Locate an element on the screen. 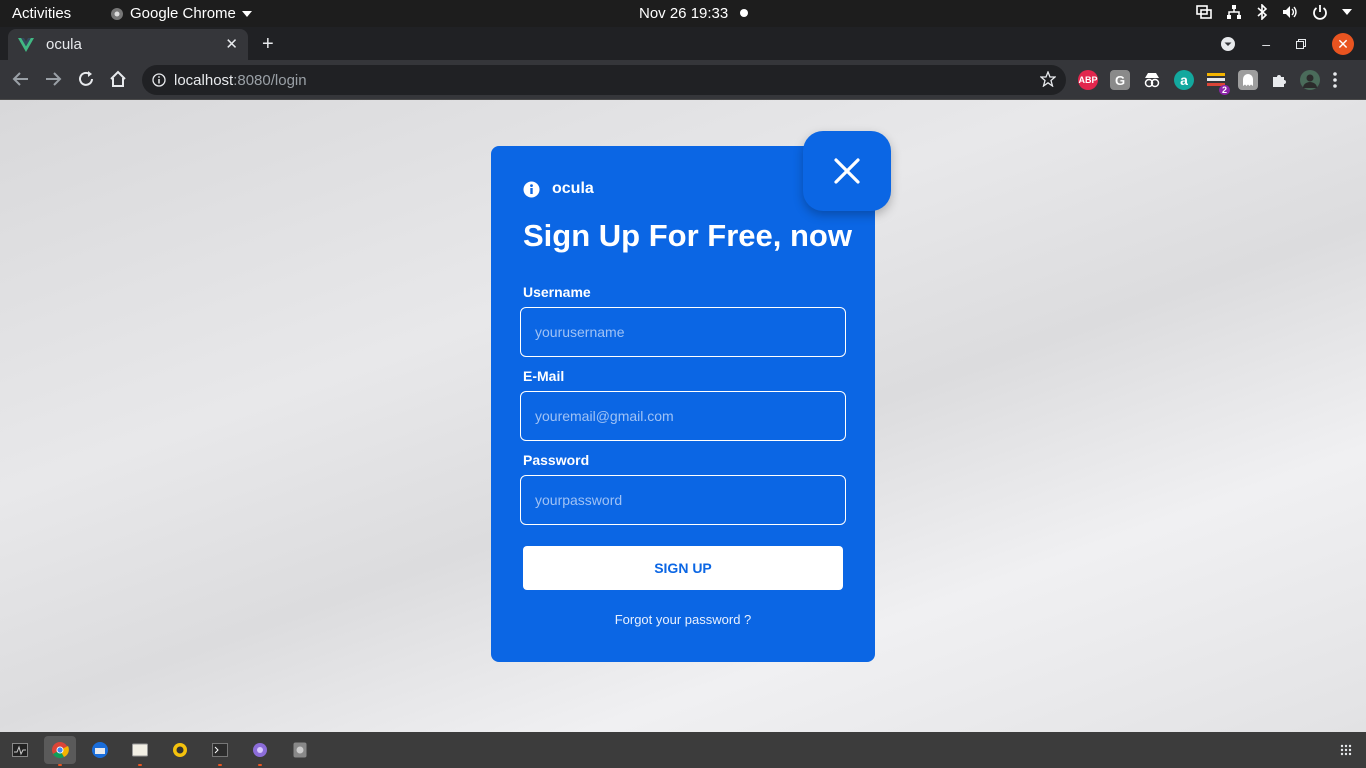 The width and height of the screenshot is (1366, 768). close-window-button: ✕ is located at coordinates (1343, 44).